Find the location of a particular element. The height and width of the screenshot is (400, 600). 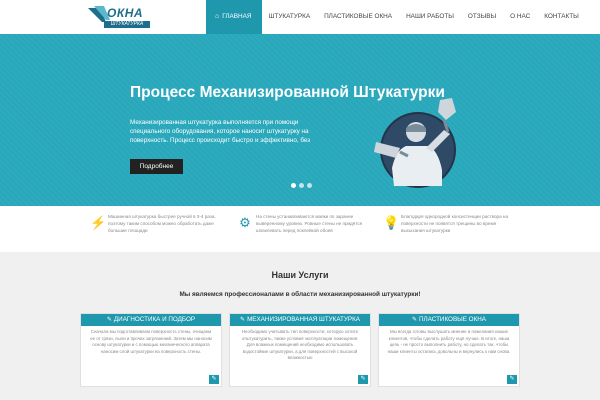

card-title: ПЛАСТИКОВЫЕ ОКНА is located at coordinates (452, 319).